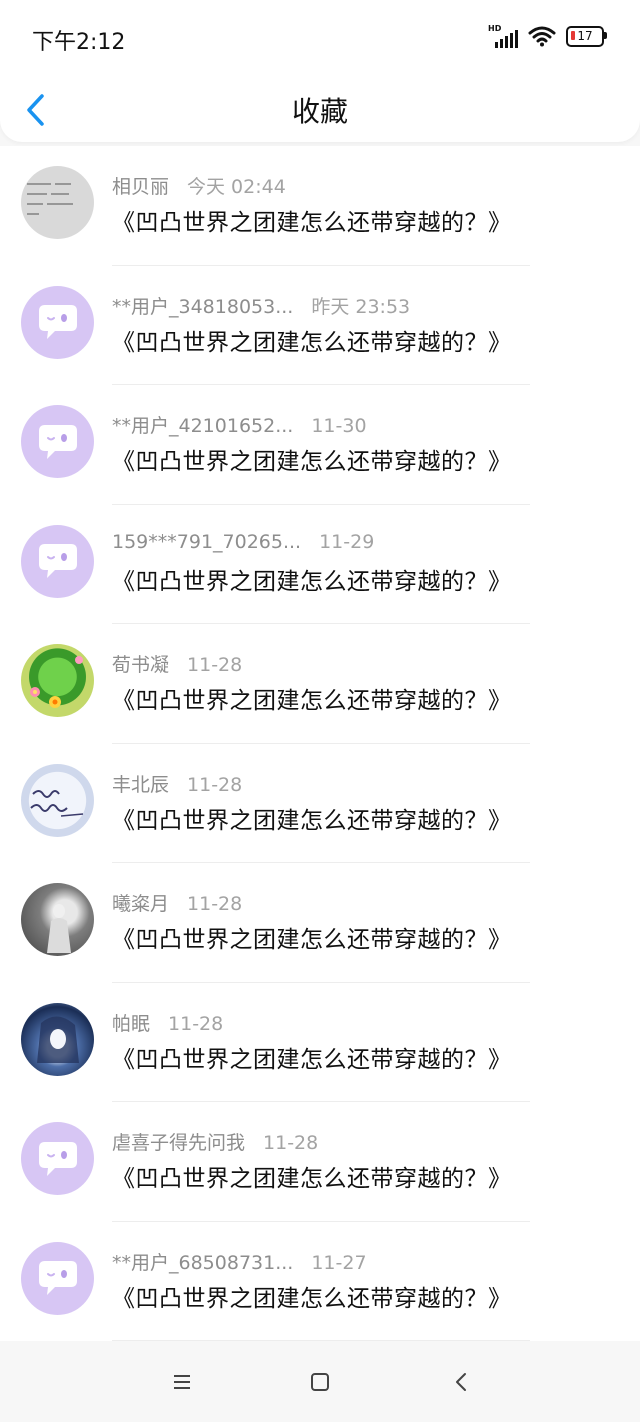 This screenshot has width=640, height=1422. I want to click on list-item: 荀书凝 11-28 《凹凸世界之团建怎么还带穿越的？》, so click(320, 684).